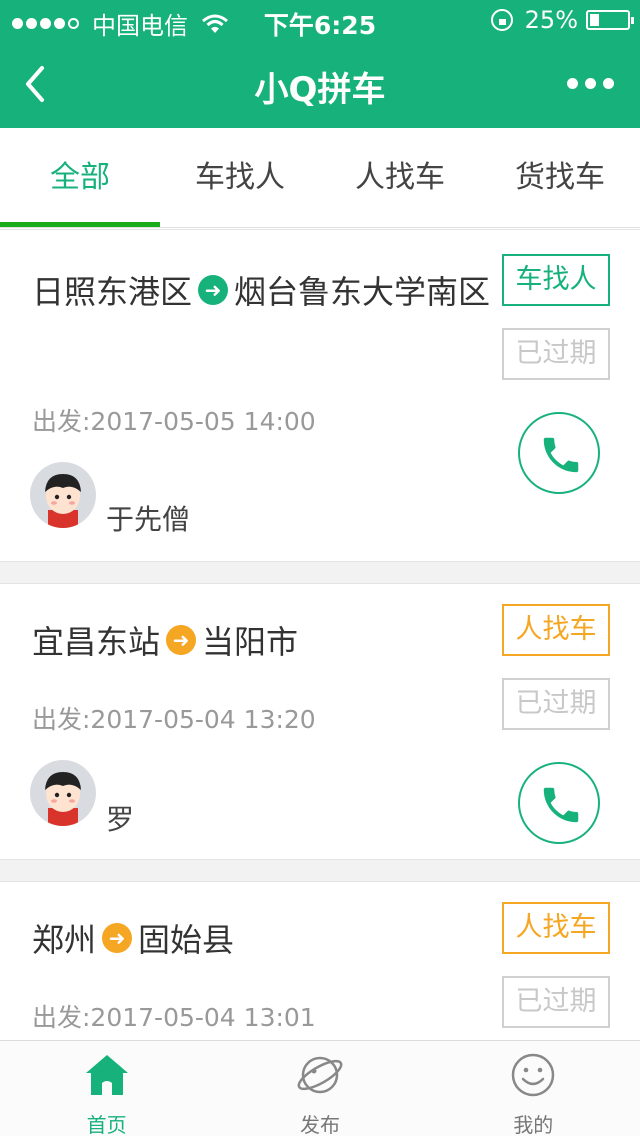  What do you see at coordinates (186, 940) in the screenshot?
I see `destination: 固始县` at bounding box center [186, 940].